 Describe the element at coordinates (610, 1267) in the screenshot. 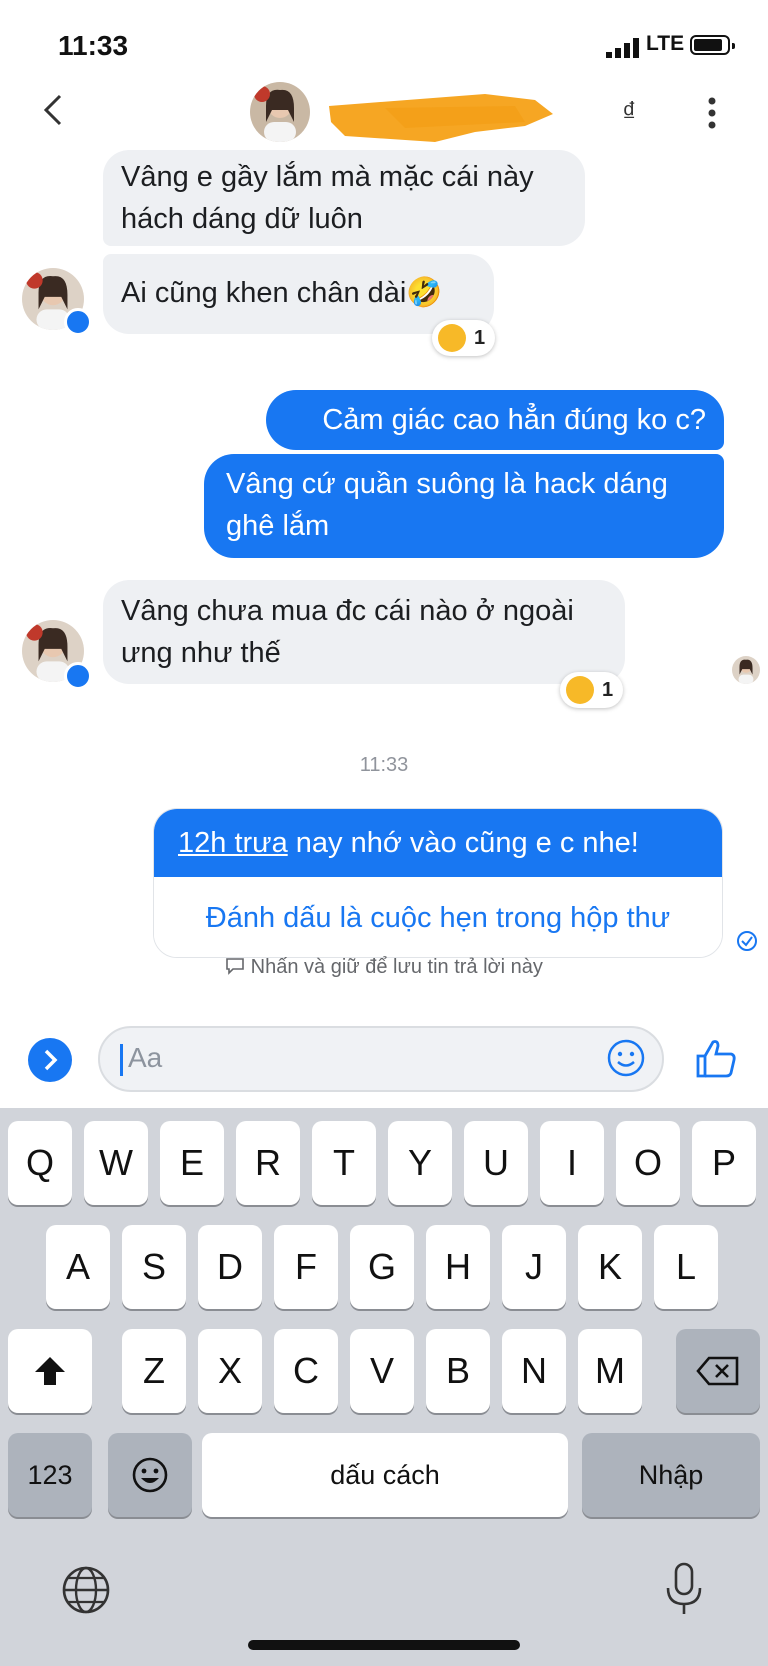

I see `key-k: K` at that location.